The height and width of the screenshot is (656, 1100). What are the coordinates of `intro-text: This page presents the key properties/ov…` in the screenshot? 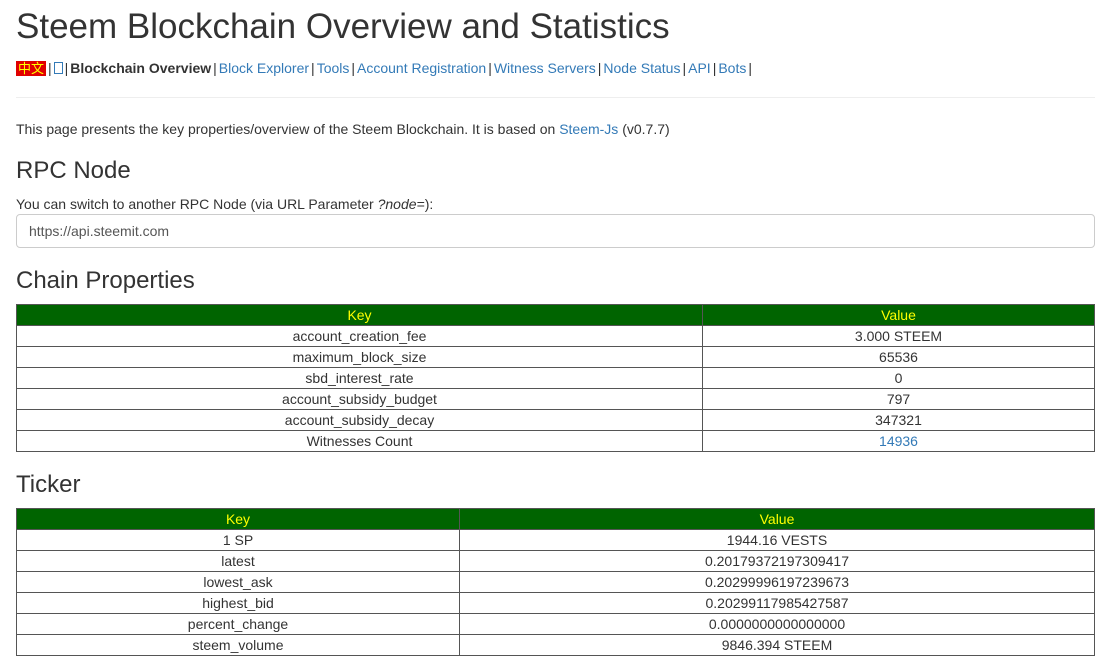 It's located at (343, 129).